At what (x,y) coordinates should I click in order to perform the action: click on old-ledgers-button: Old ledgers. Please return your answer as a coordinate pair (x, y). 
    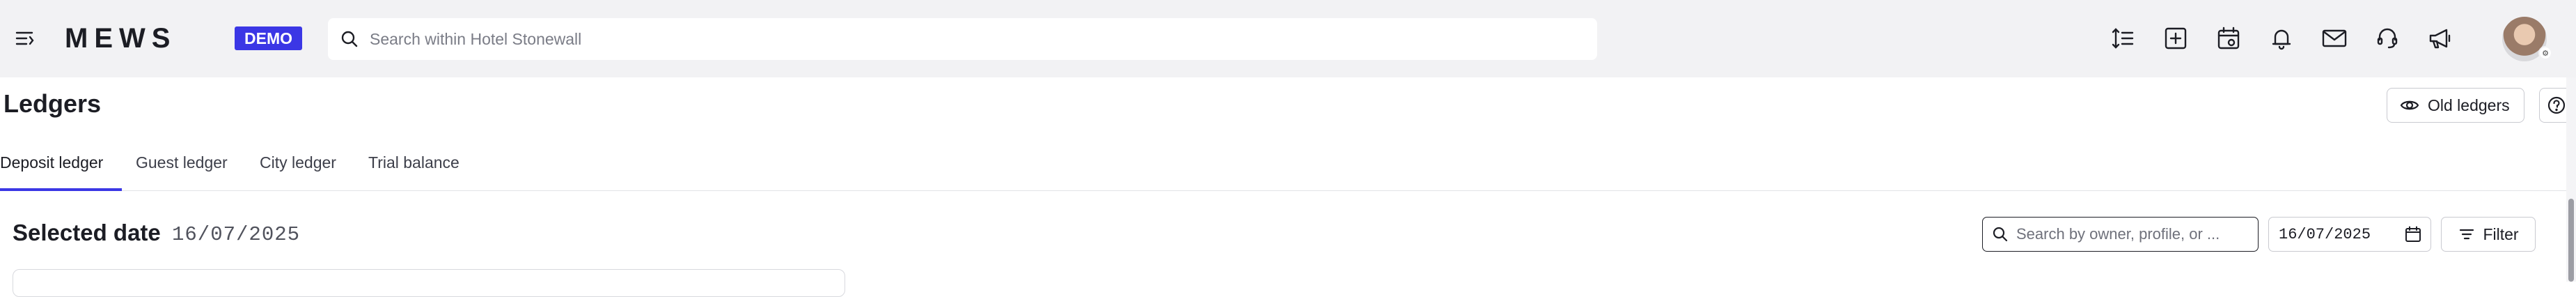
    Looking at the image, I should click on (2455, 105).